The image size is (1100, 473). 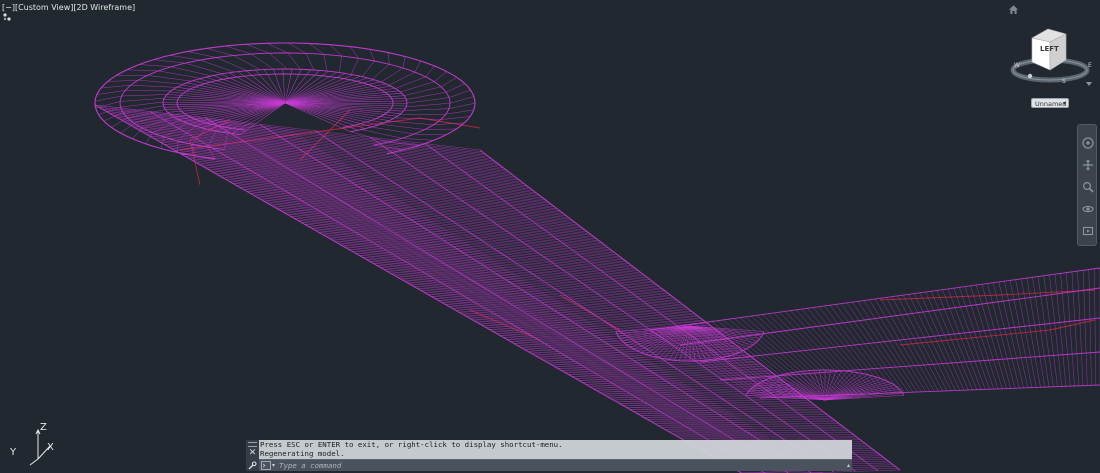 I want to click on steering-wheel-icon, so click(x=1088, y=143).